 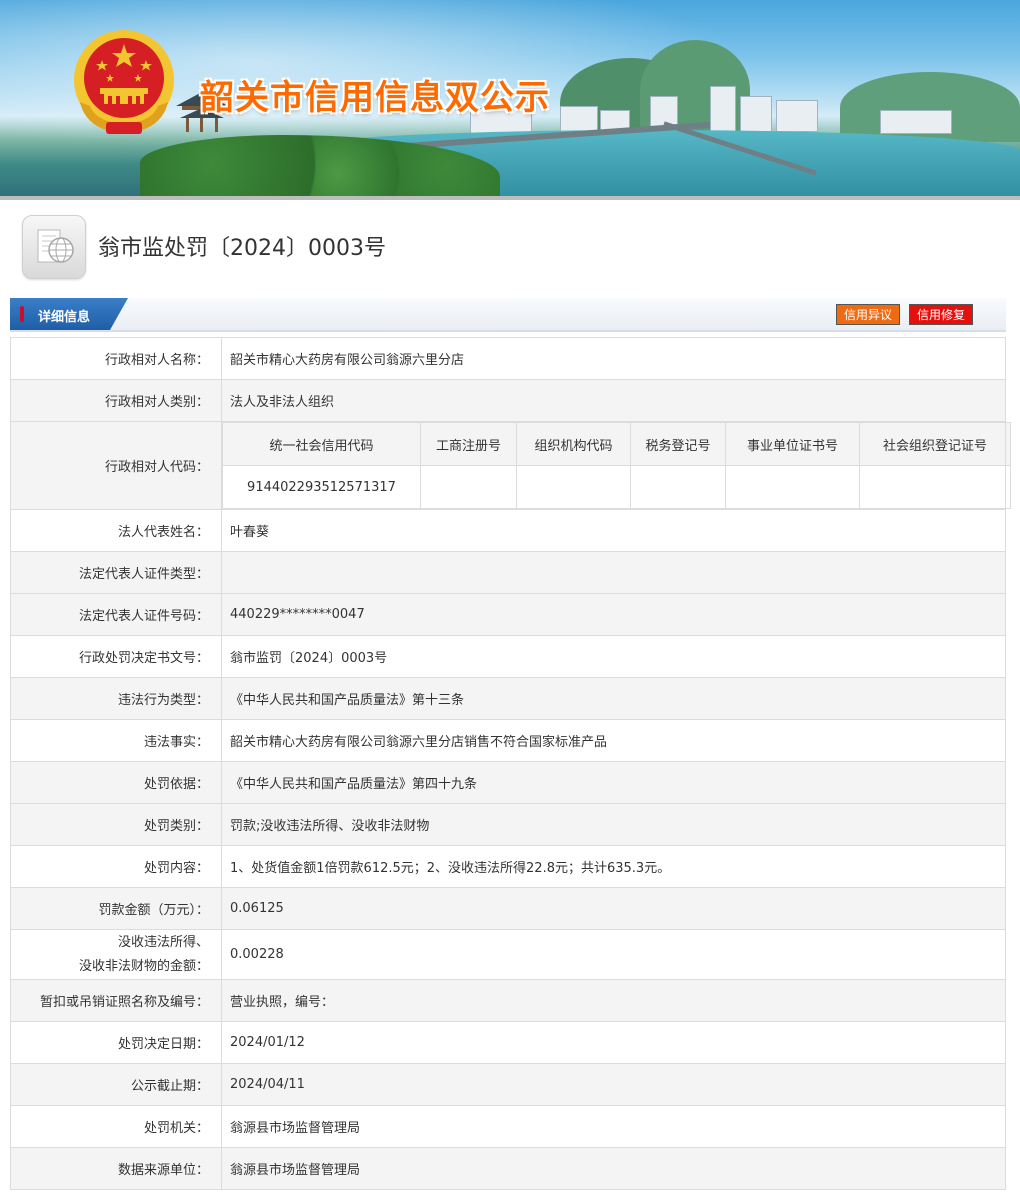 I want to click on row-value: 法人及非法人组织, so click(x=613, y=400).